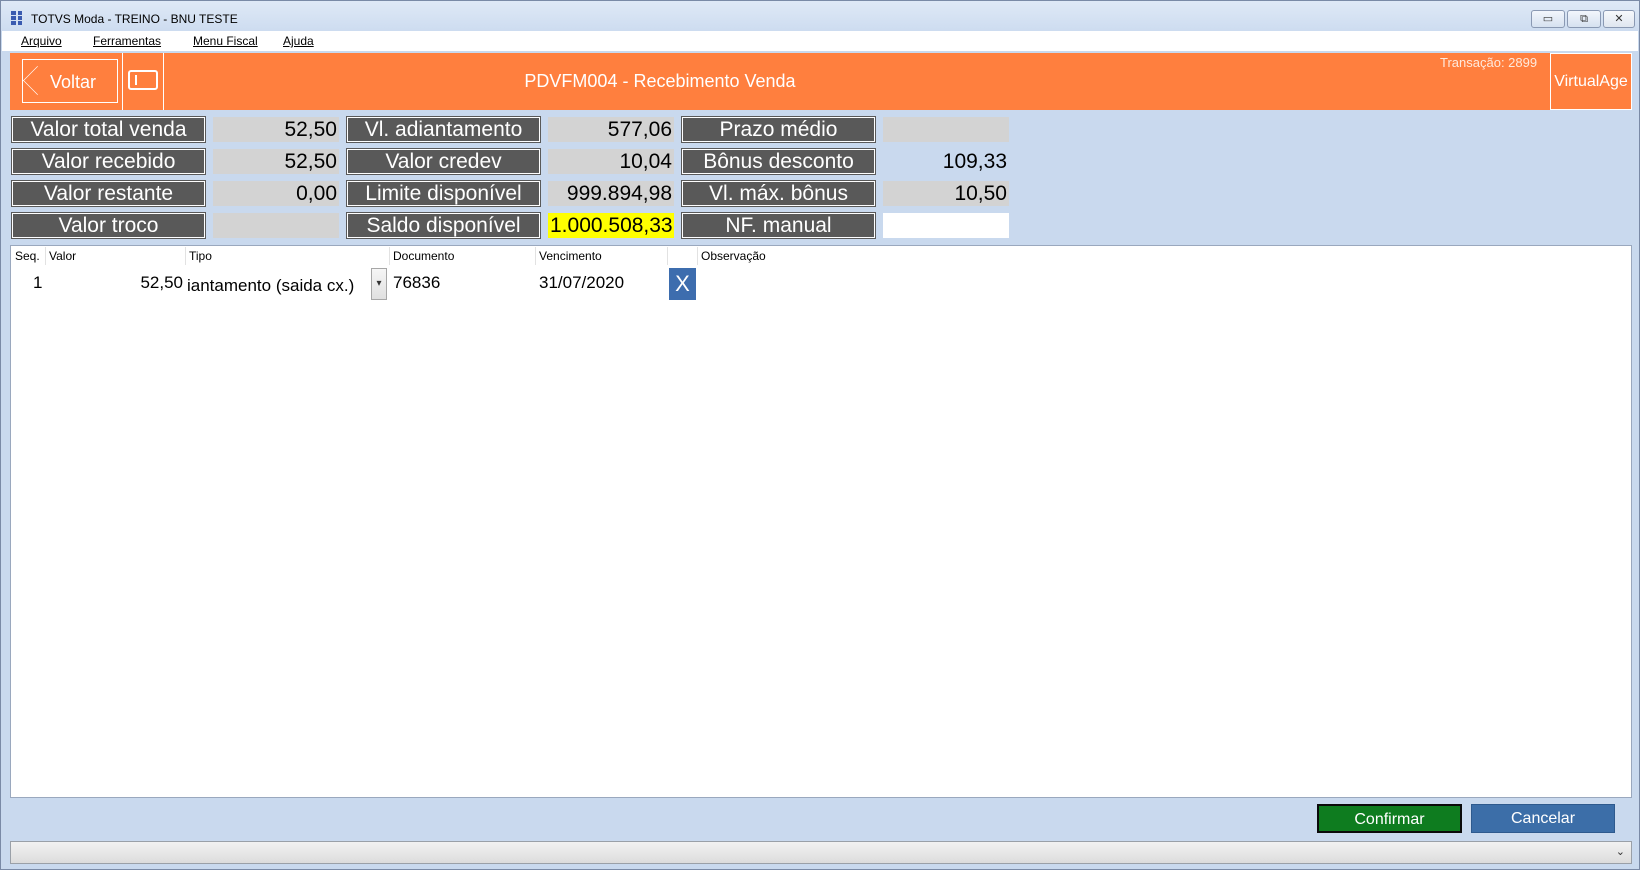 This screenshot has height=870, width=1640. What do you see at coordinates (443, 161) in the screenshot?
I see `valor-credev-label: Valor credev` at bounding box center [443, 161].